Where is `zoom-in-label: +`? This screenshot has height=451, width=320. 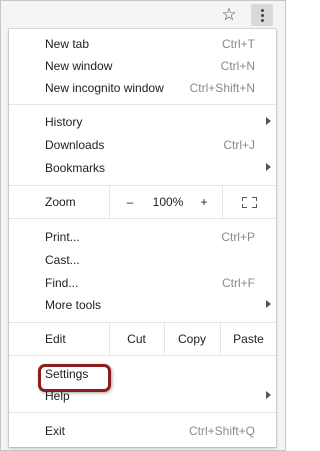 zoom-in-label: + is located at coordinates (204, 202).